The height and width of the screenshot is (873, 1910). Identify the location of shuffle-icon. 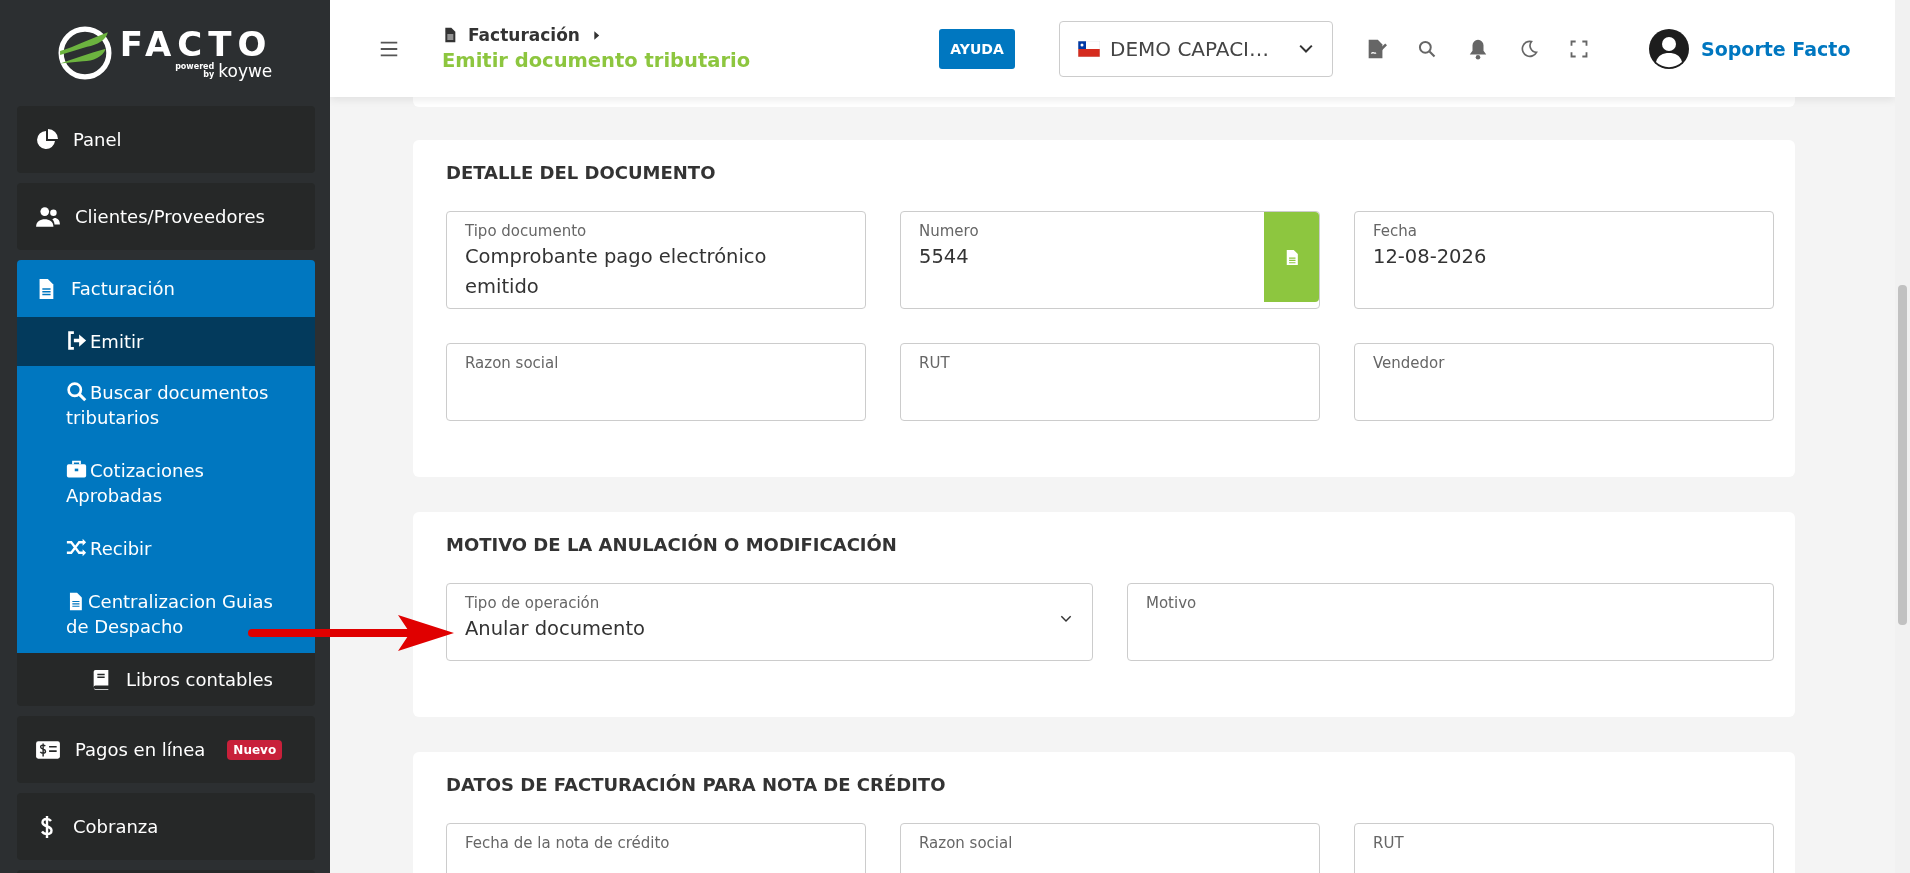
(76, 547).